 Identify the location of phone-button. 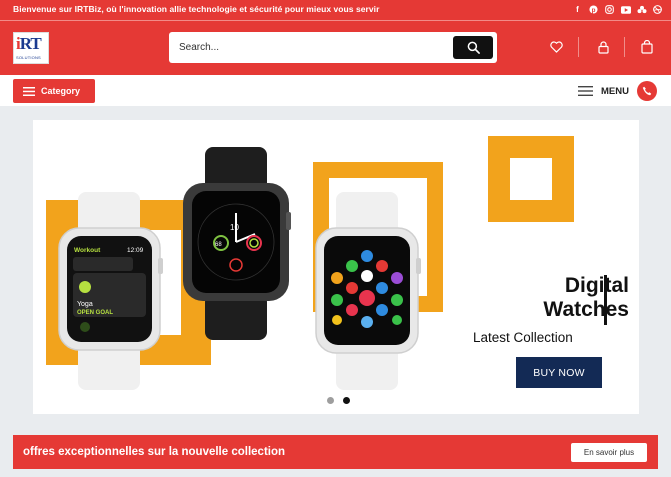
(646, 91).